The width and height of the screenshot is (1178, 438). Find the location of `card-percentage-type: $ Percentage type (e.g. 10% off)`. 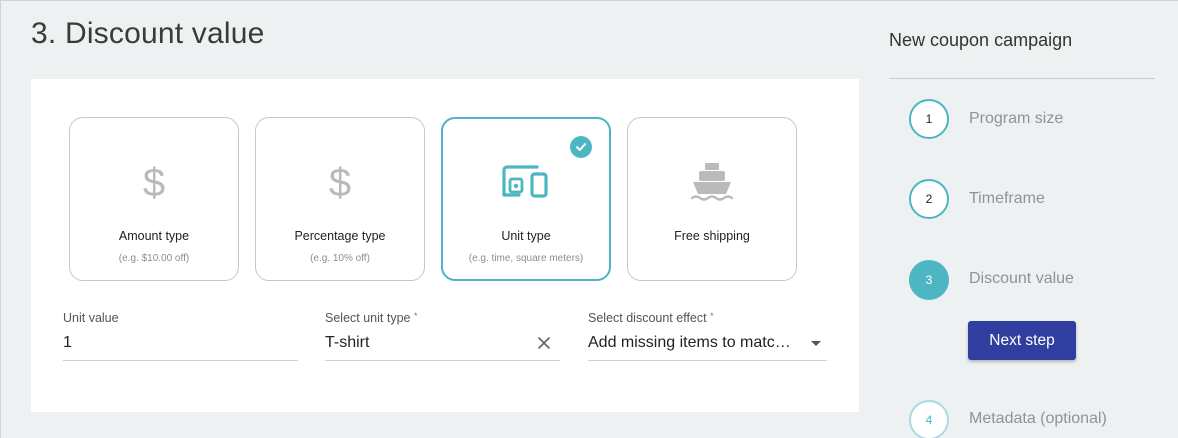

card-percentage-type: $ Percentage type (e.g. 10% off) is located at coordinates (340, 199).